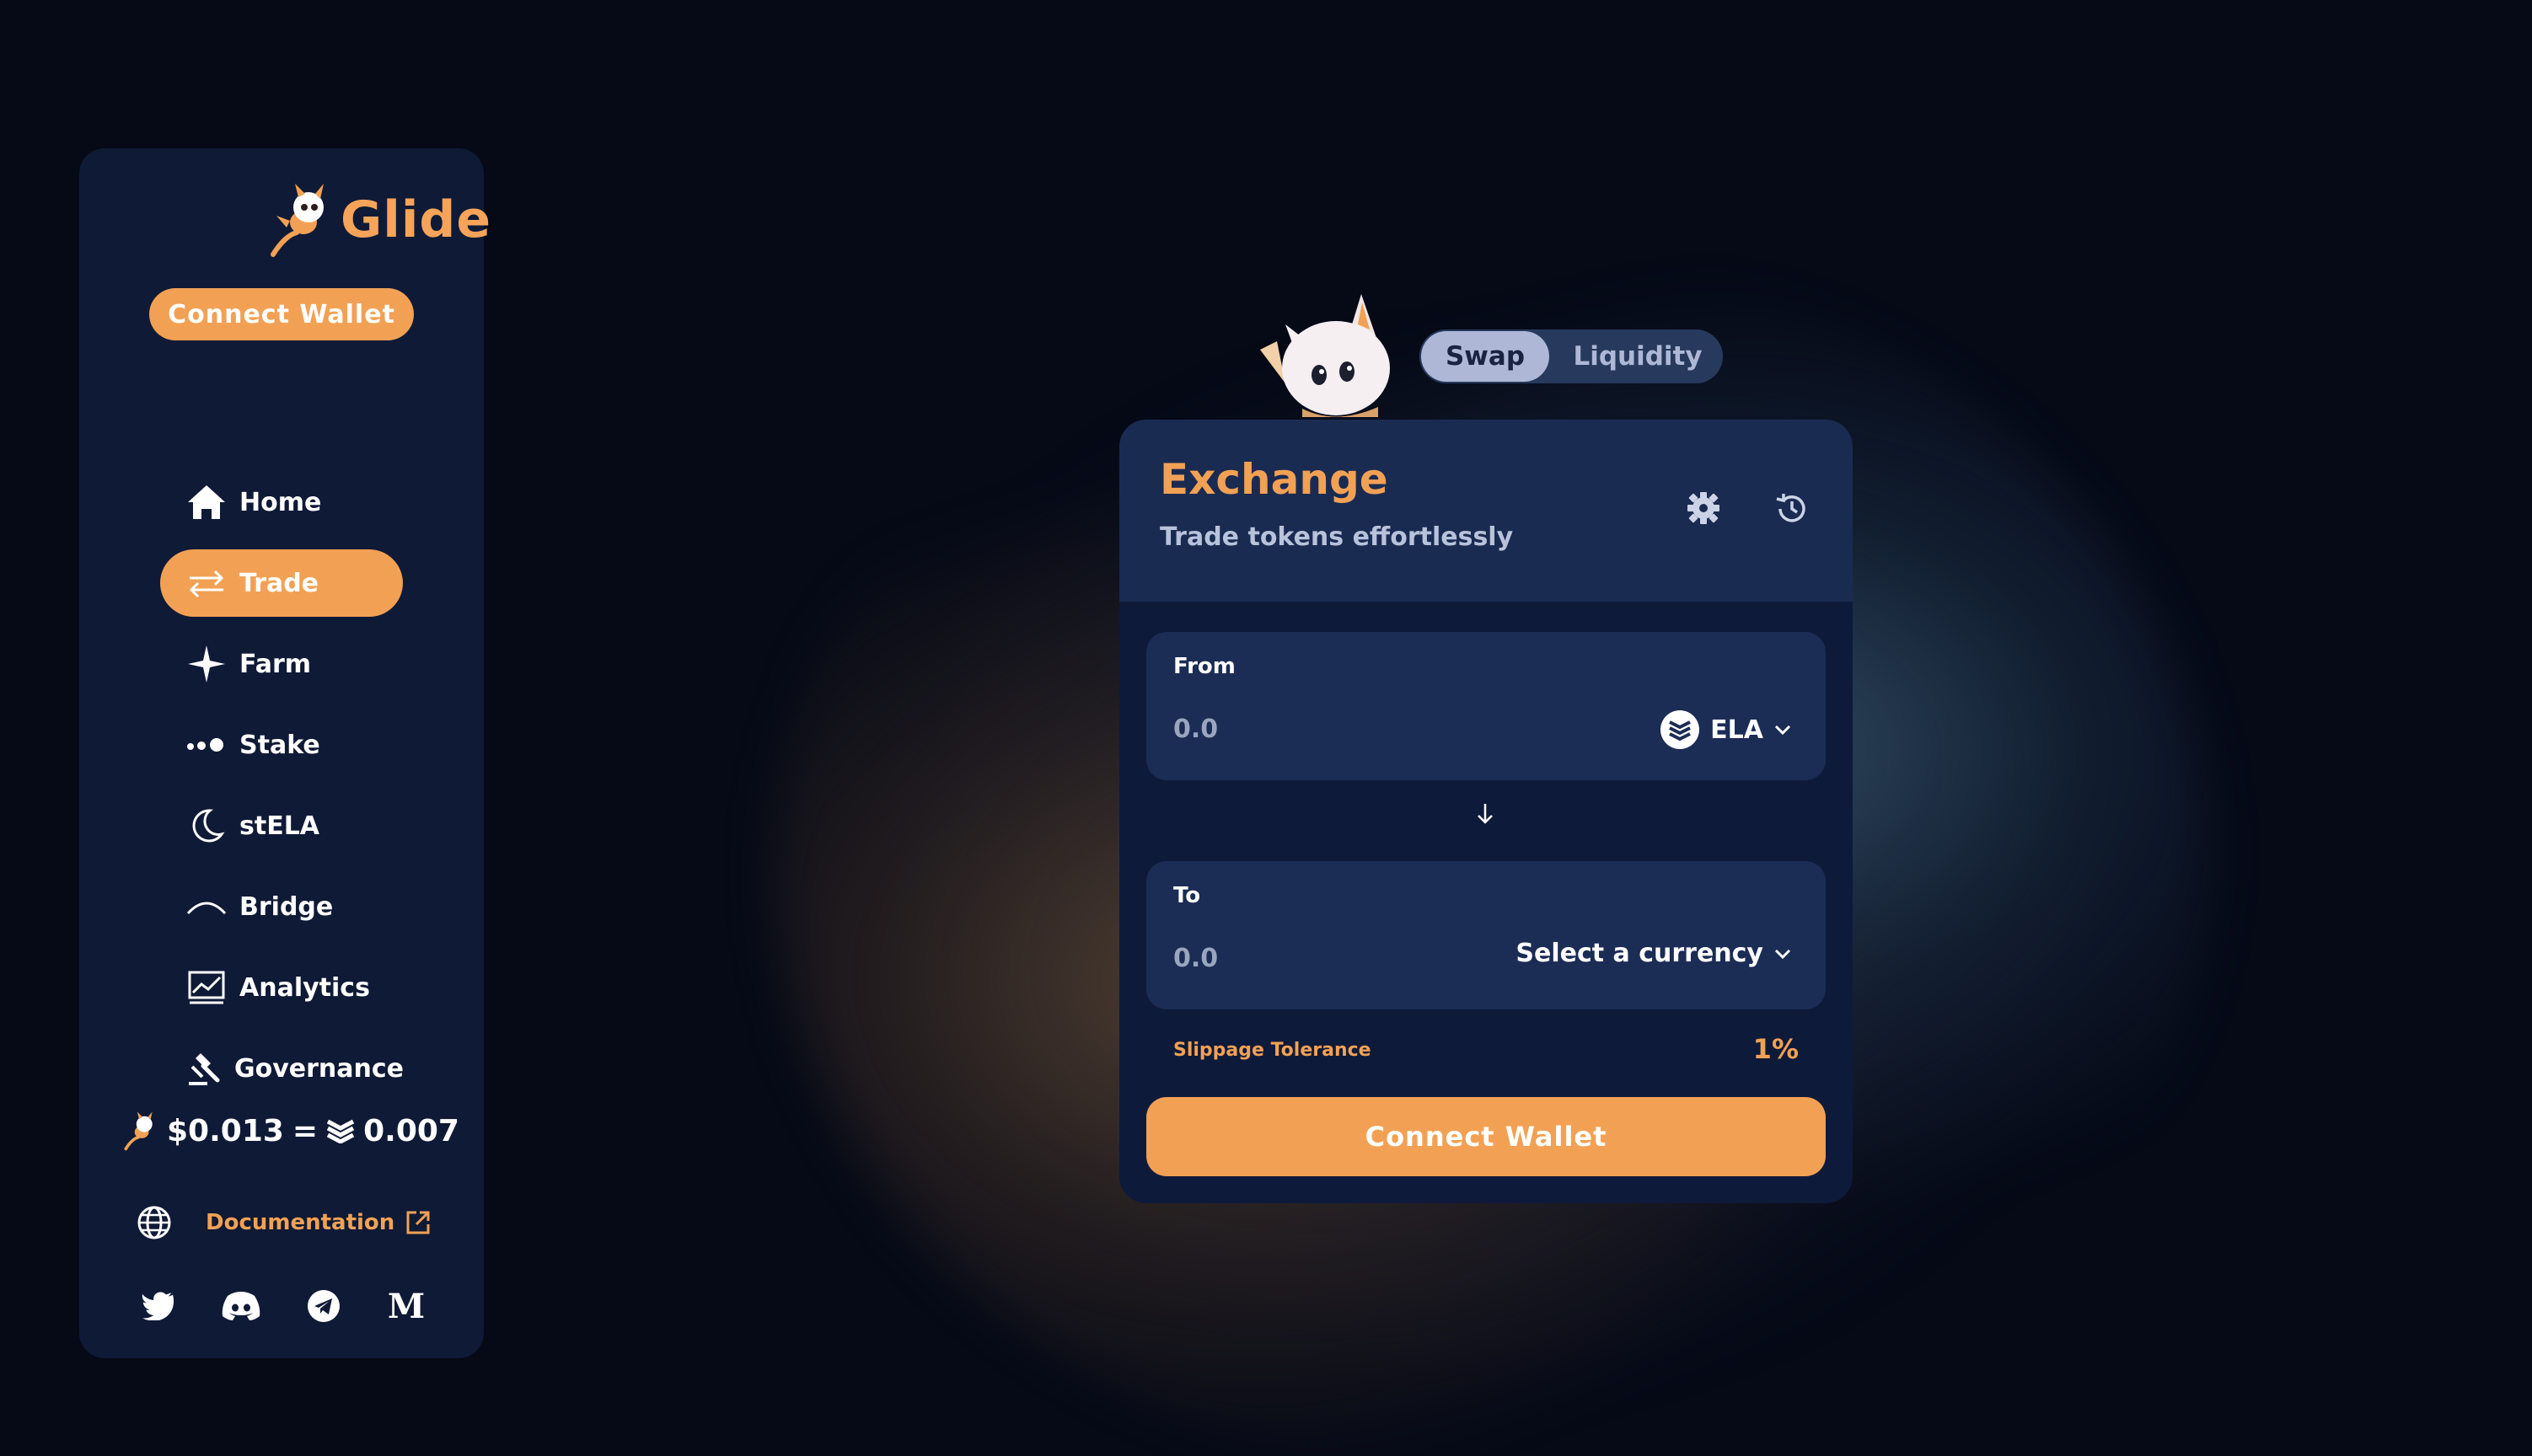 The width and height of the screenshot is (2532, 1456). What do you see at coordinates (1195, 958) in the screenshot?
I see `to-amount-input: 0.0` at bounding box center [1195, 958].